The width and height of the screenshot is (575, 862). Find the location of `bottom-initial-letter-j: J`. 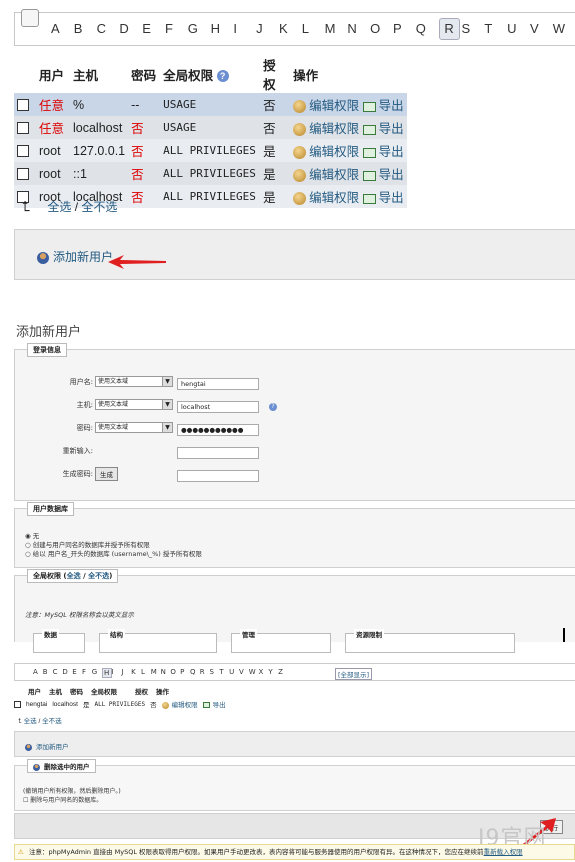

bottom-initial-letter-j: J is located at coordinates (126, 673).